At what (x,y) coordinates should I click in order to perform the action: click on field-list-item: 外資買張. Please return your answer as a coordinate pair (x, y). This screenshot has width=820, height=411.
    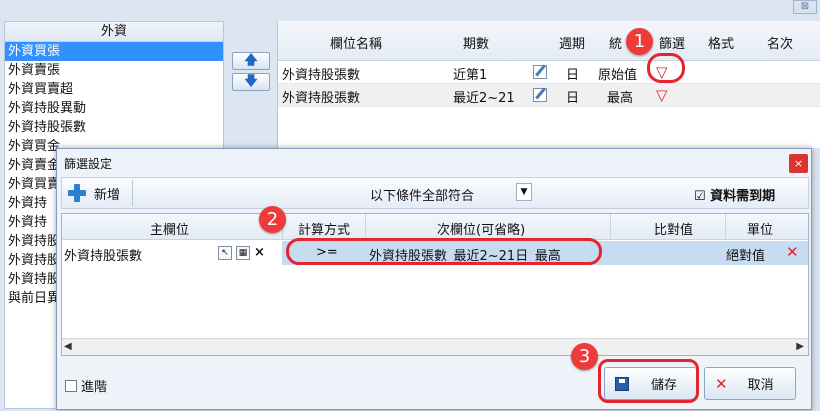
    Looking at the image, I should click on (114, 51).